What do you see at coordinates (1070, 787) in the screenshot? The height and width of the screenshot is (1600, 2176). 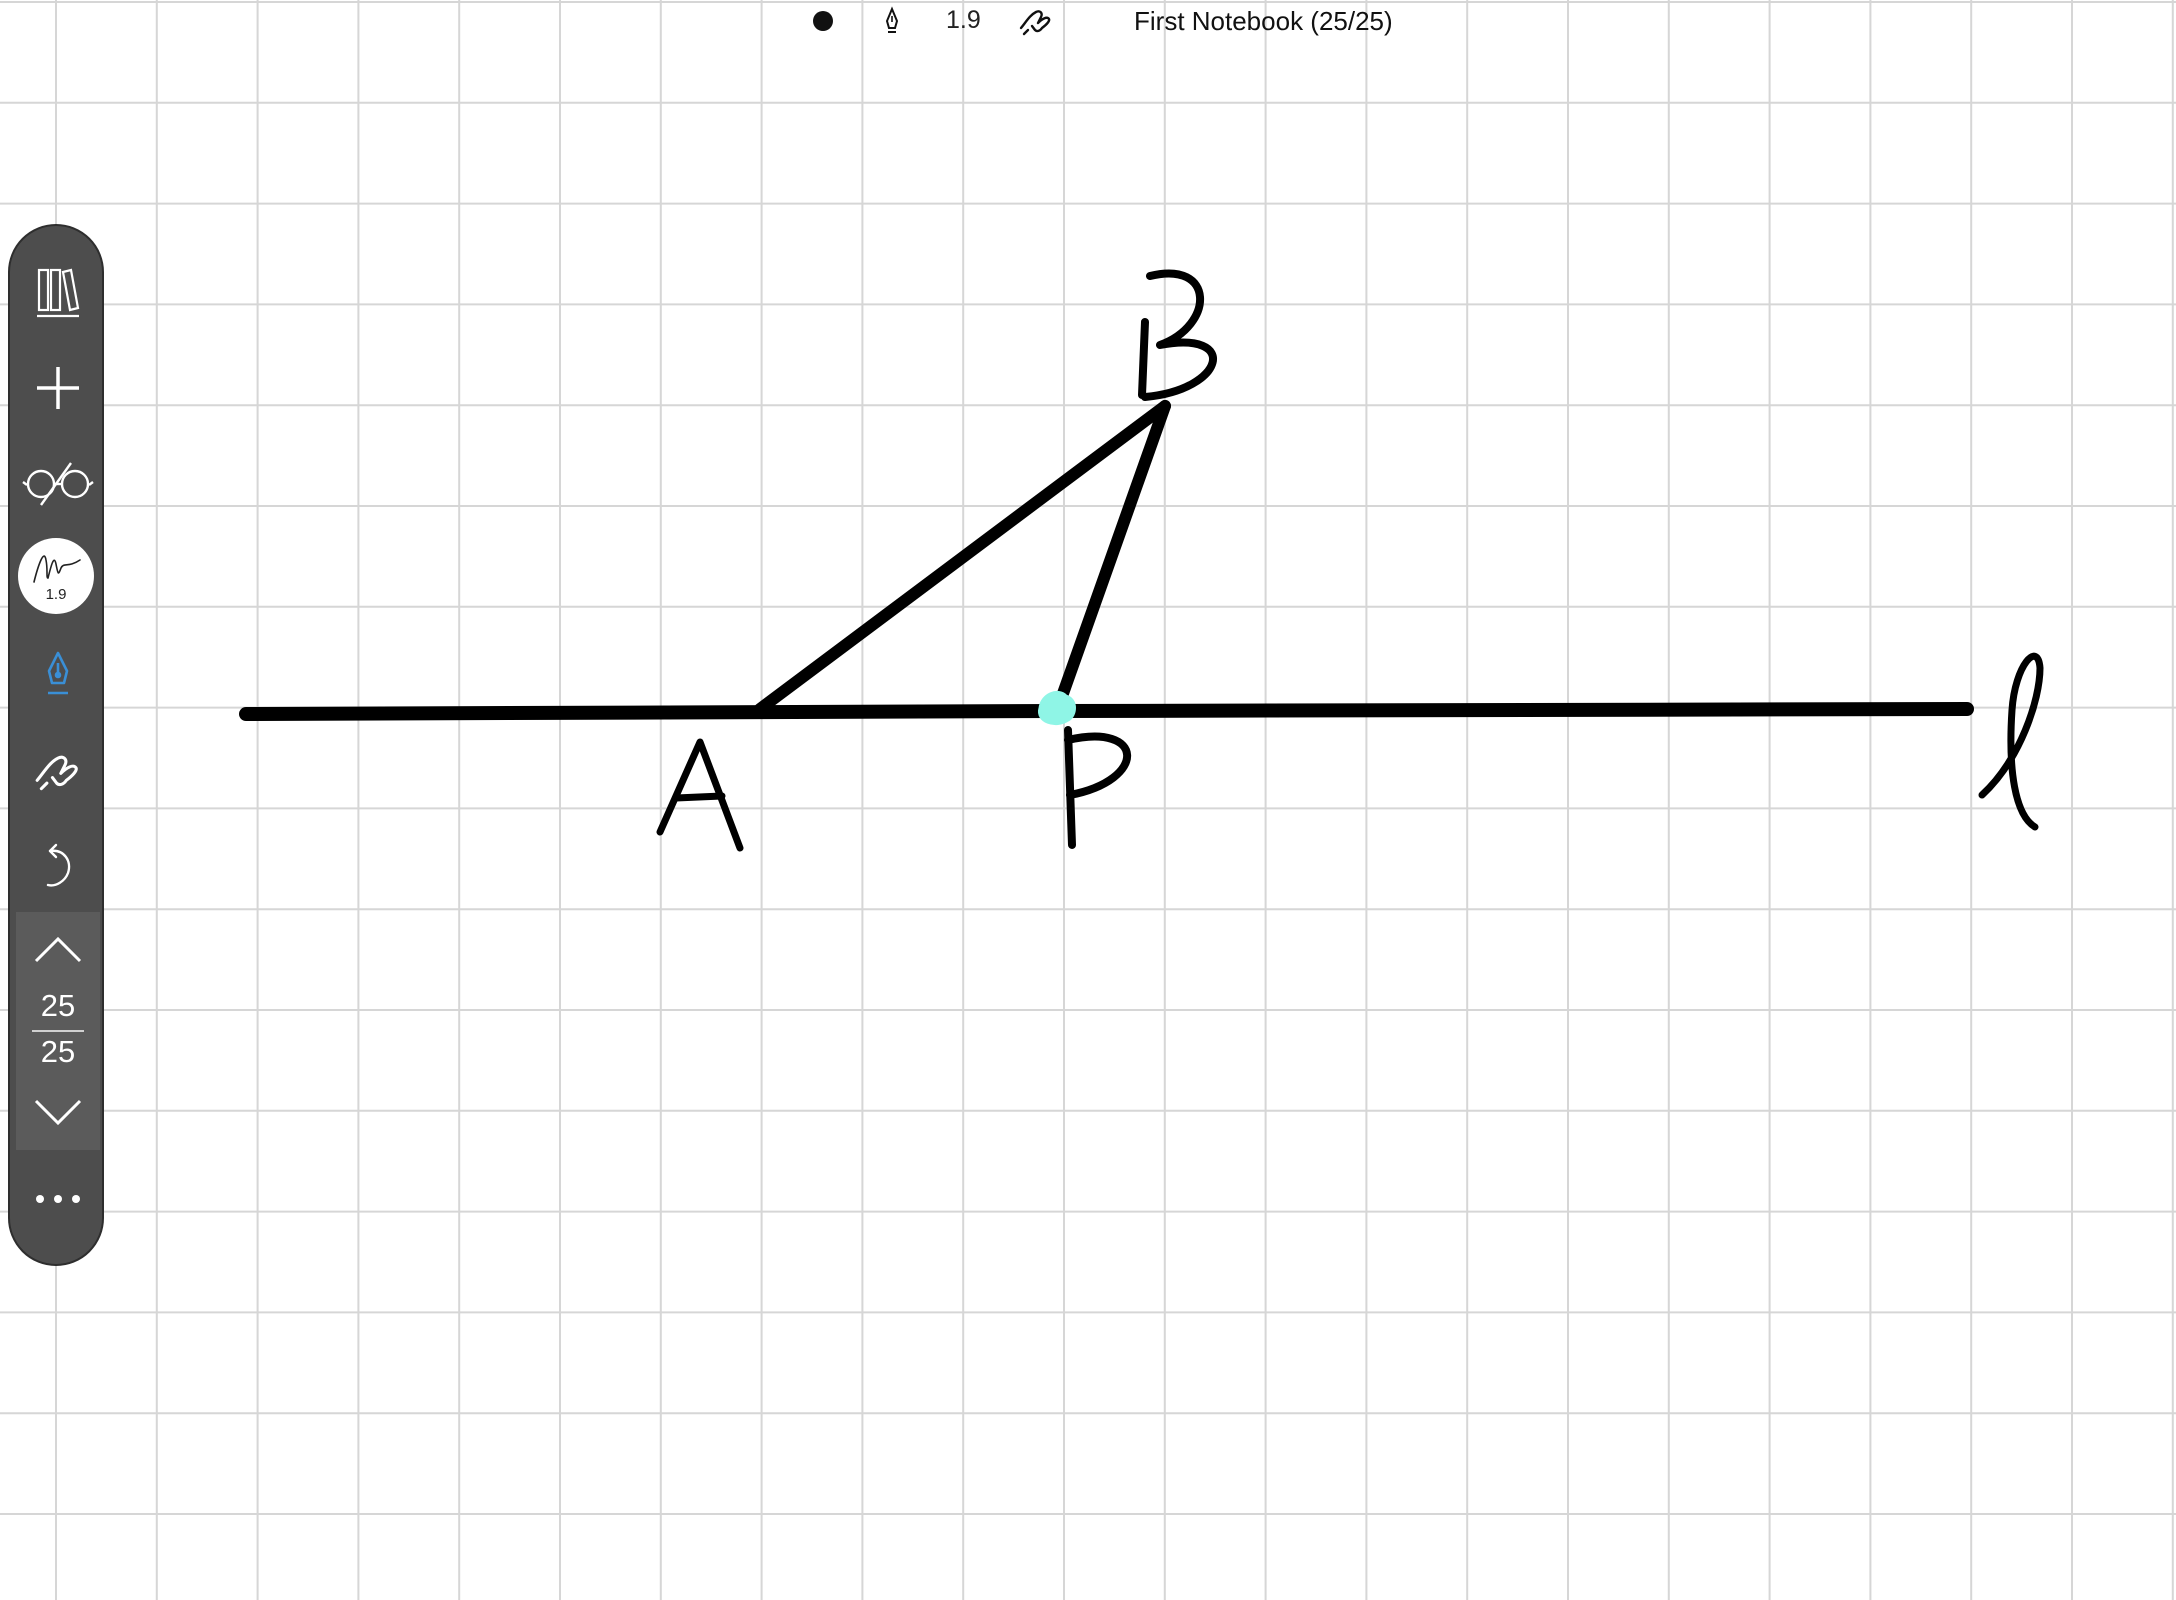 I see `letter-p-stroke` at bounding box center [1070, 787].